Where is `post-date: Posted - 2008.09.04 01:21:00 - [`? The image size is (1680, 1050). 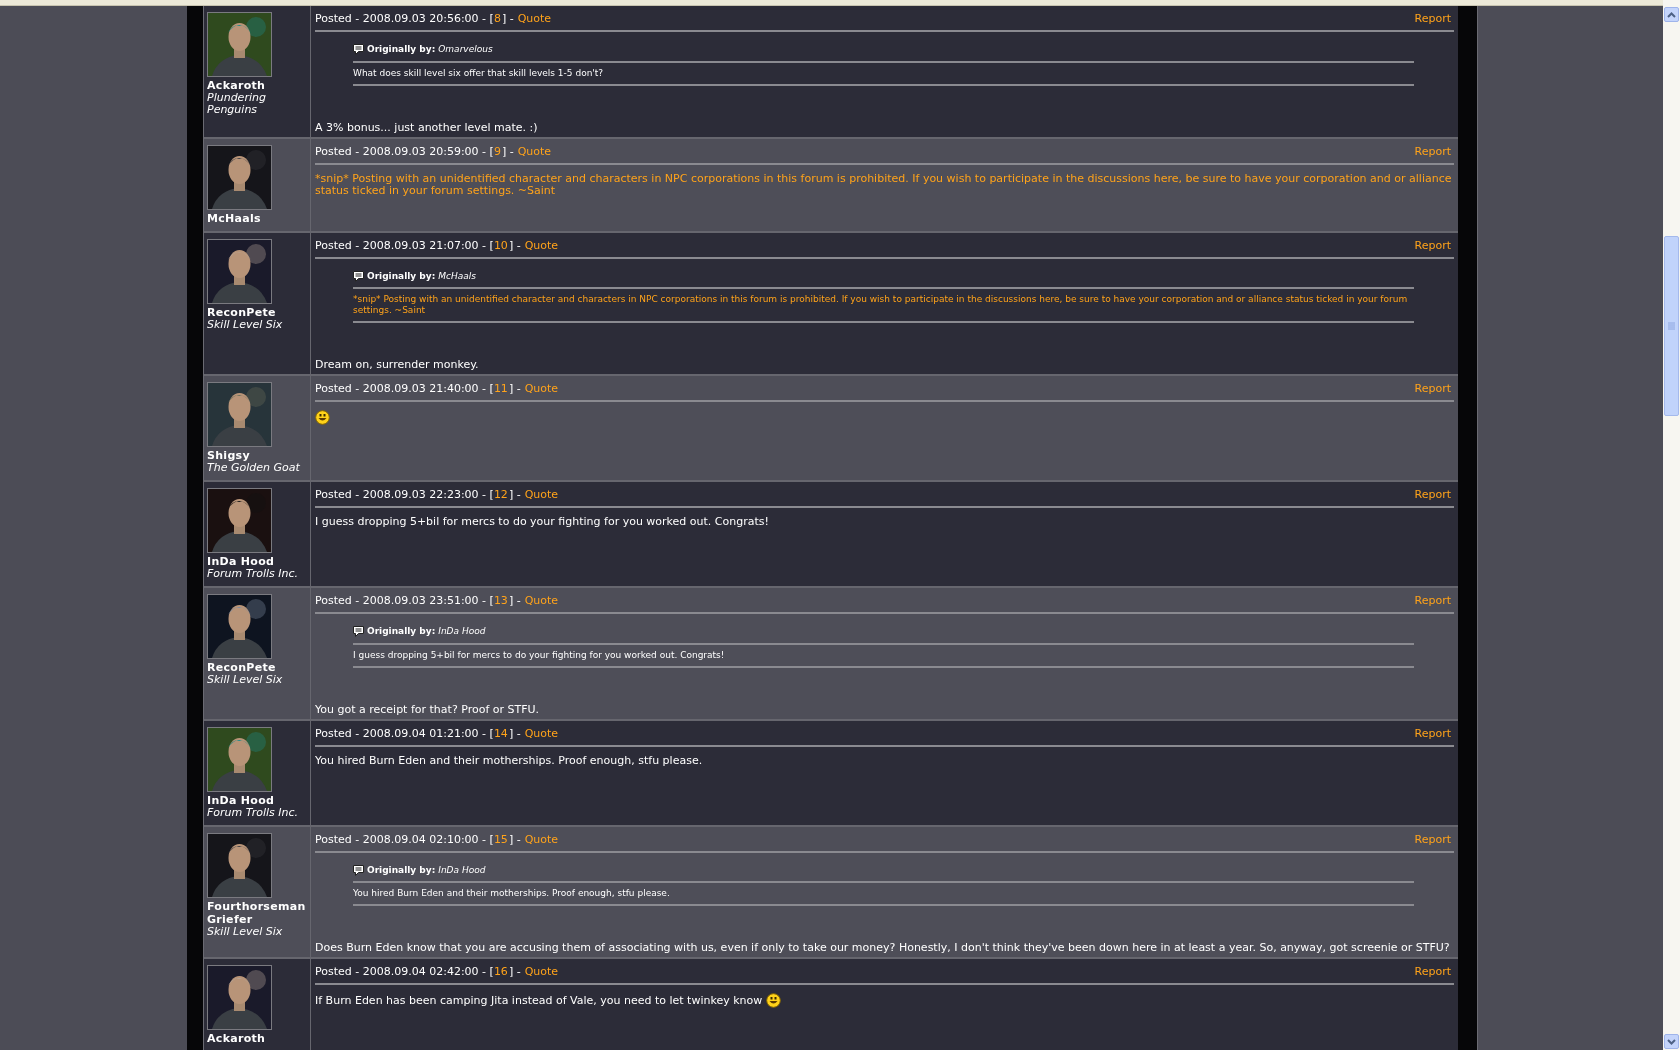
post-date: Posted - 2008.09.04 01:21:00 - [ is located at coordinates (404, 733).